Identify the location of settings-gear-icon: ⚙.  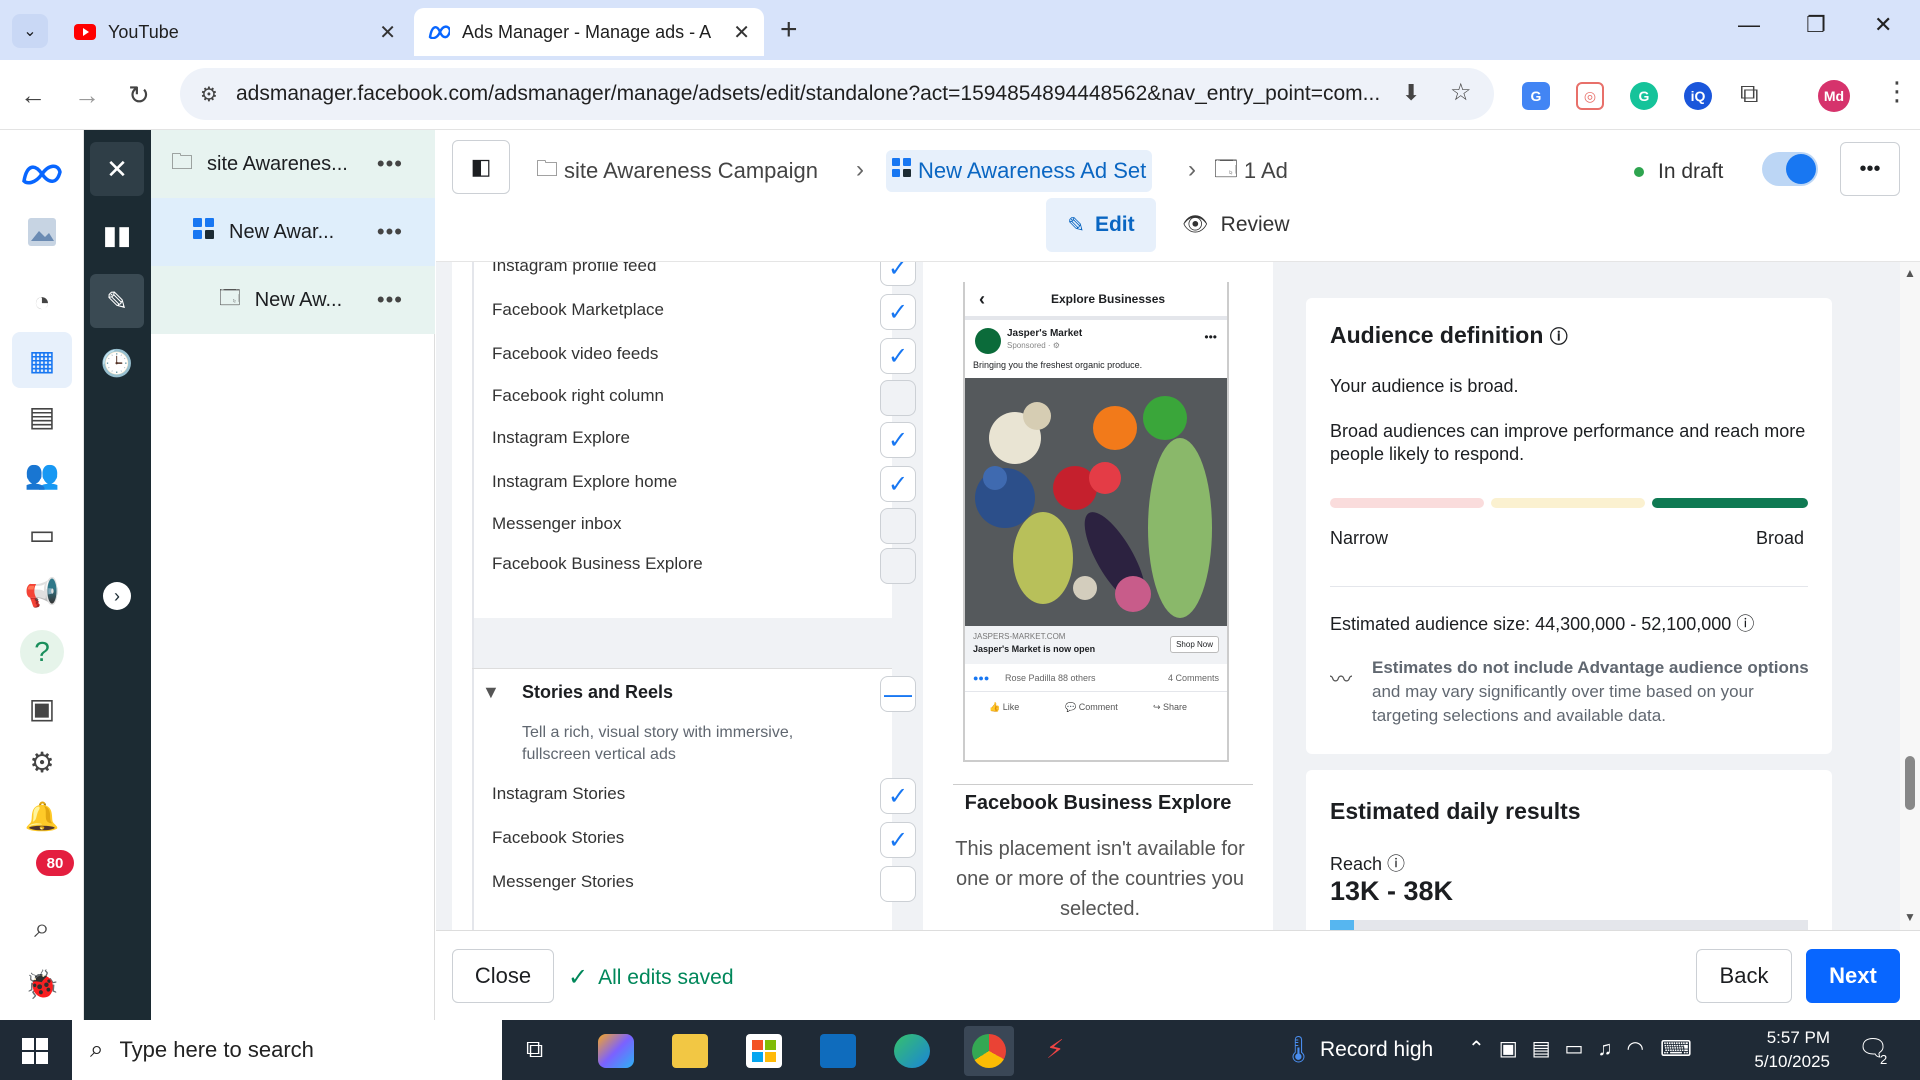
(42, 762).